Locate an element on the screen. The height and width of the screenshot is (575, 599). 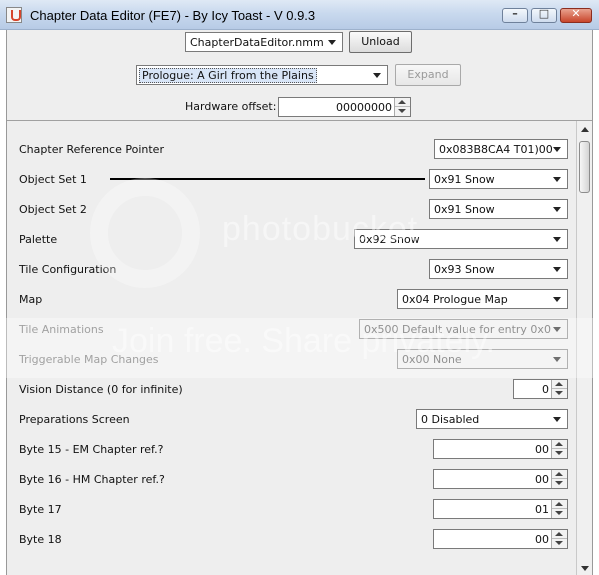
close-button: ✕ is located at coordinates (576, 15).